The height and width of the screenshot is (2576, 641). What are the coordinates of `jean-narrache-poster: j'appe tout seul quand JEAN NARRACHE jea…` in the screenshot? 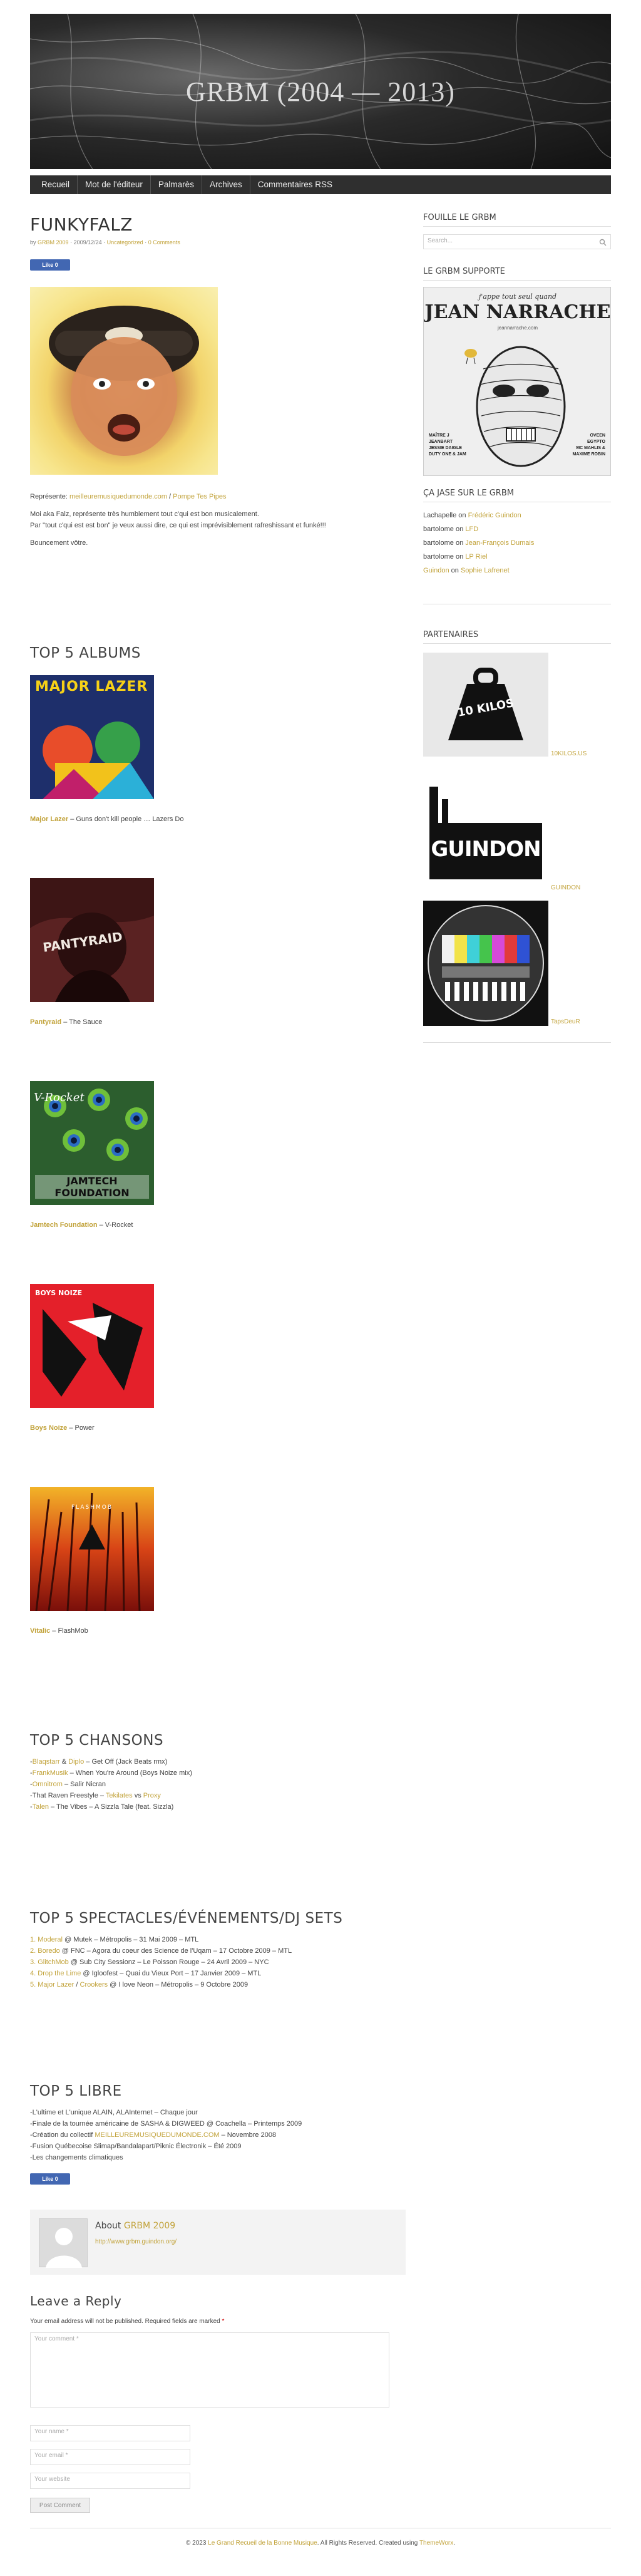 It's located at (517, 381).